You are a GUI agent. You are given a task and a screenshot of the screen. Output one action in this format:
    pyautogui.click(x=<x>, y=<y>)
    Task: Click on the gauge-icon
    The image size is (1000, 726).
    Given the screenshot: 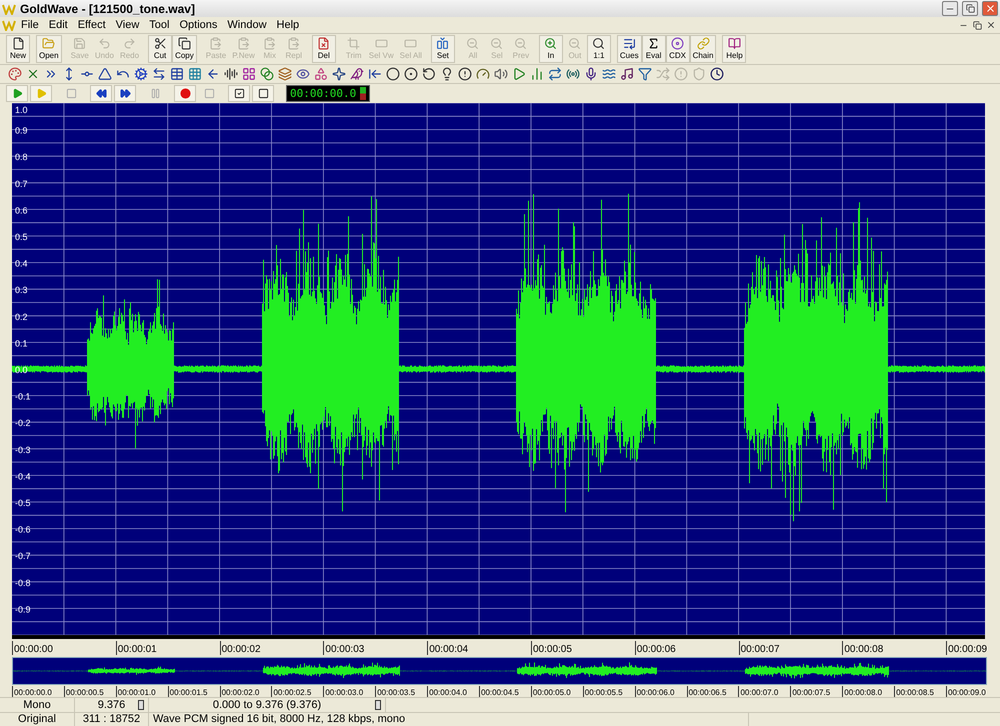 What is the action you would take?
    pyautogui.click(x=483, y=73)
    